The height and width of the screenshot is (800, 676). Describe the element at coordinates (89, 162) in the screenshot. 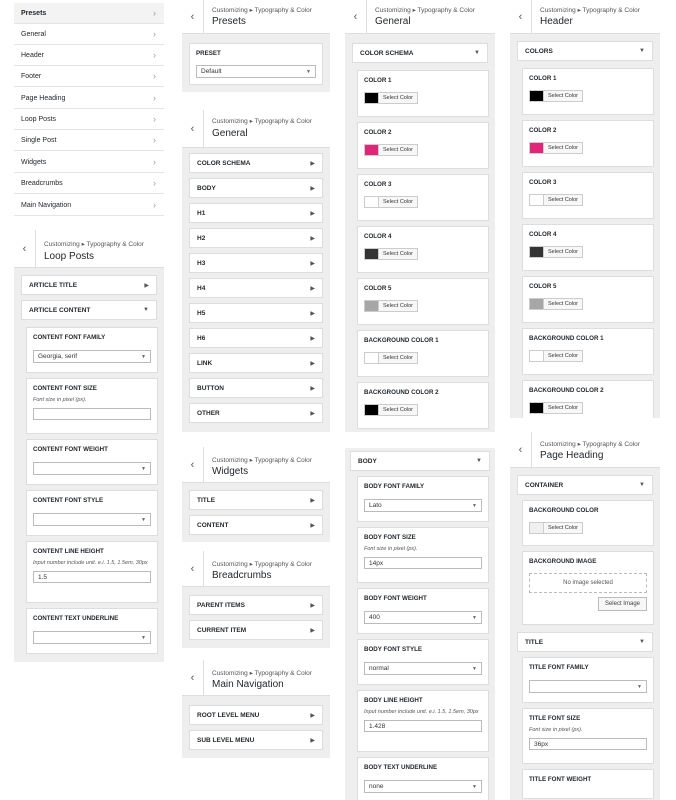

I see `menu-item-widgets: Widgets ›` at that location.